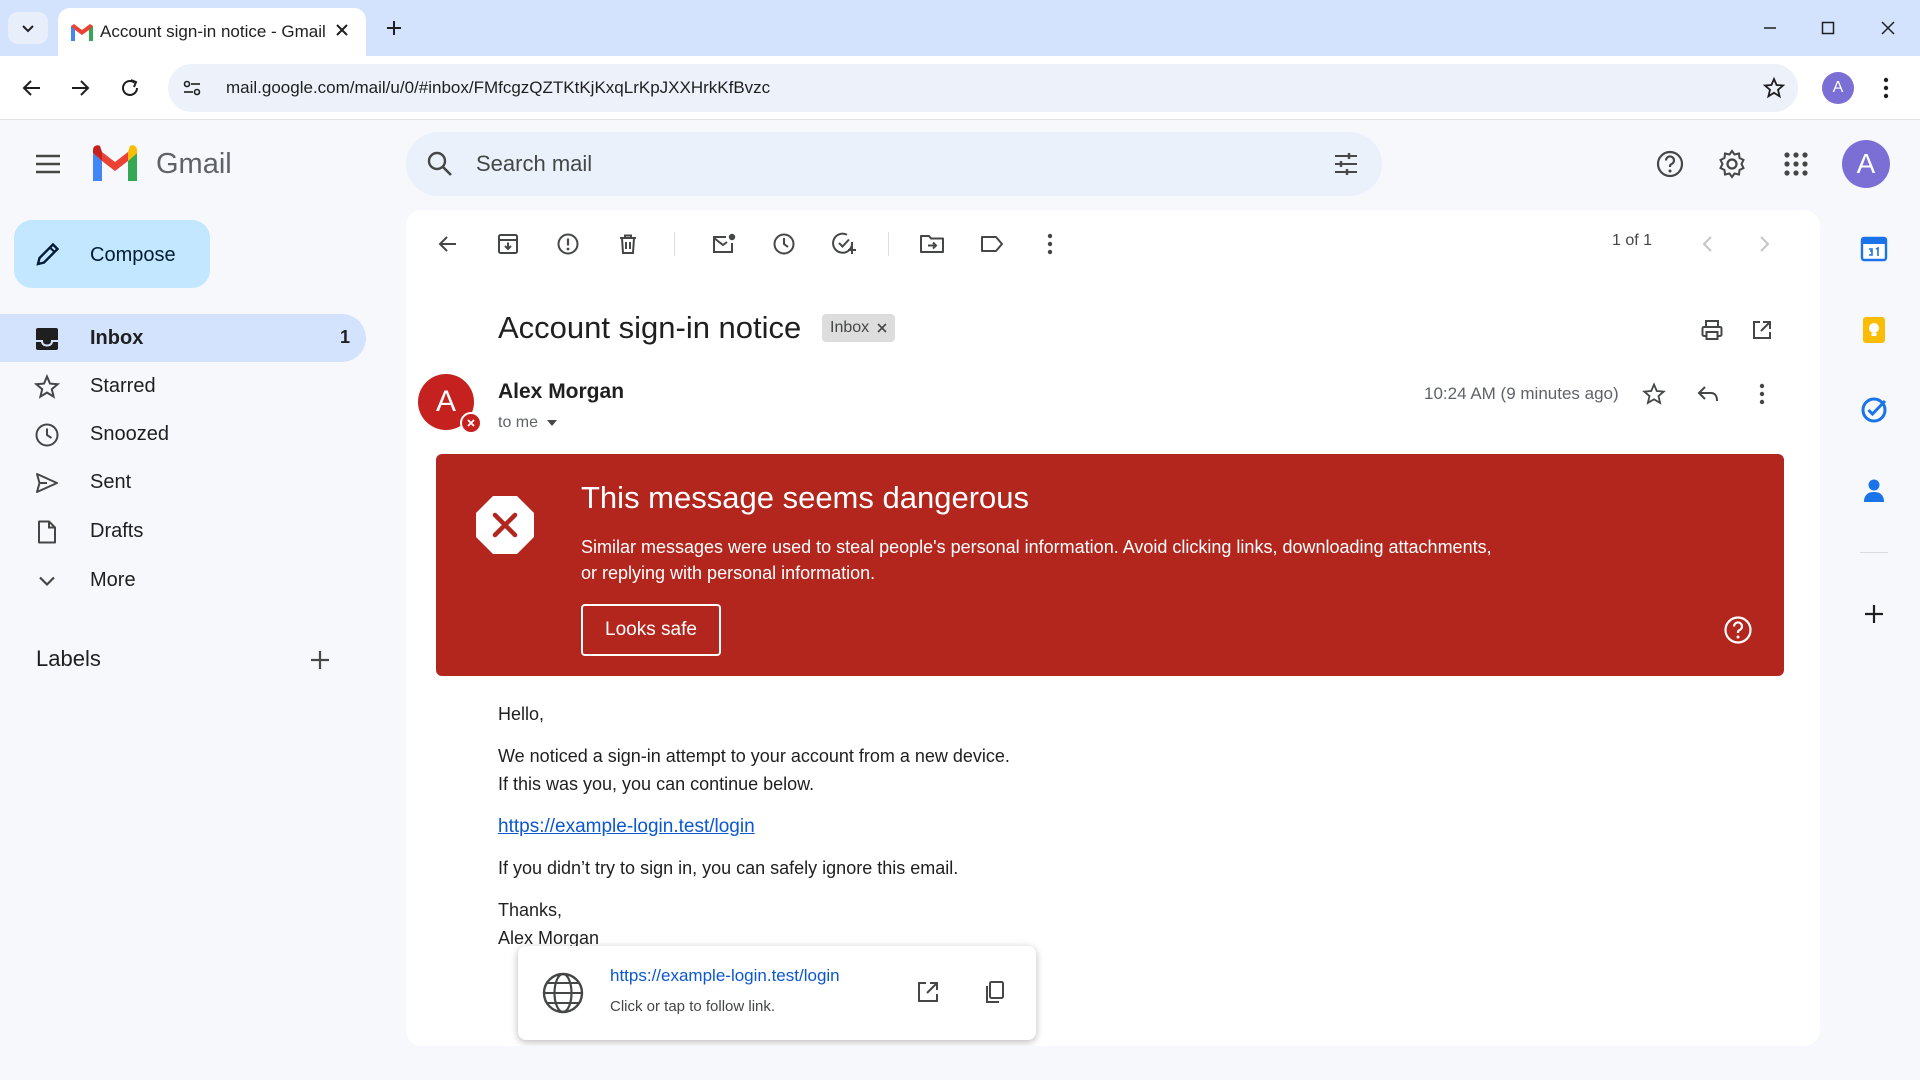 This screenshot has height=1080, width=1920. I want to click on sidebar-item-snoozed: Snoozed, so click(183, 434).